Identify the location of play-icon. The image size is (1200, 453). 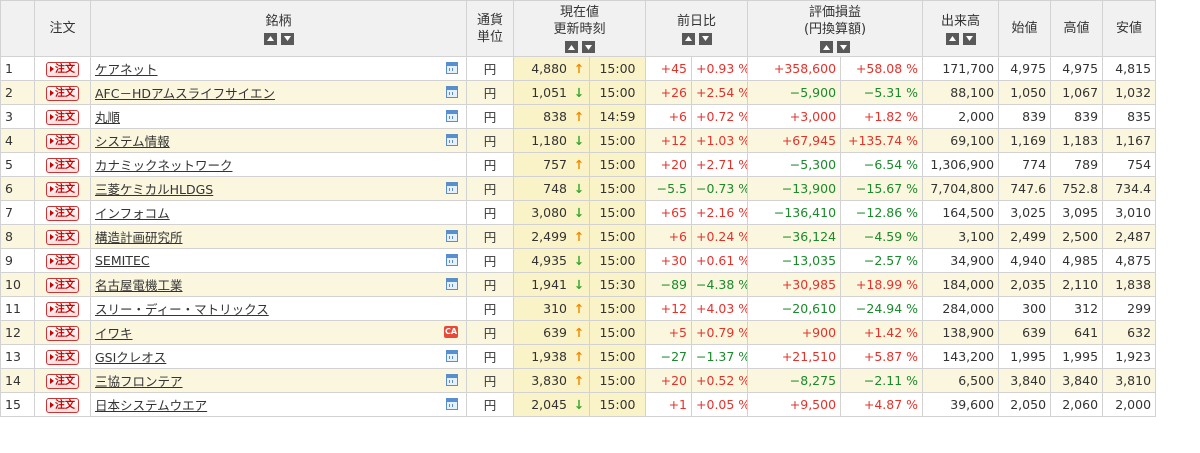
(52, 165).